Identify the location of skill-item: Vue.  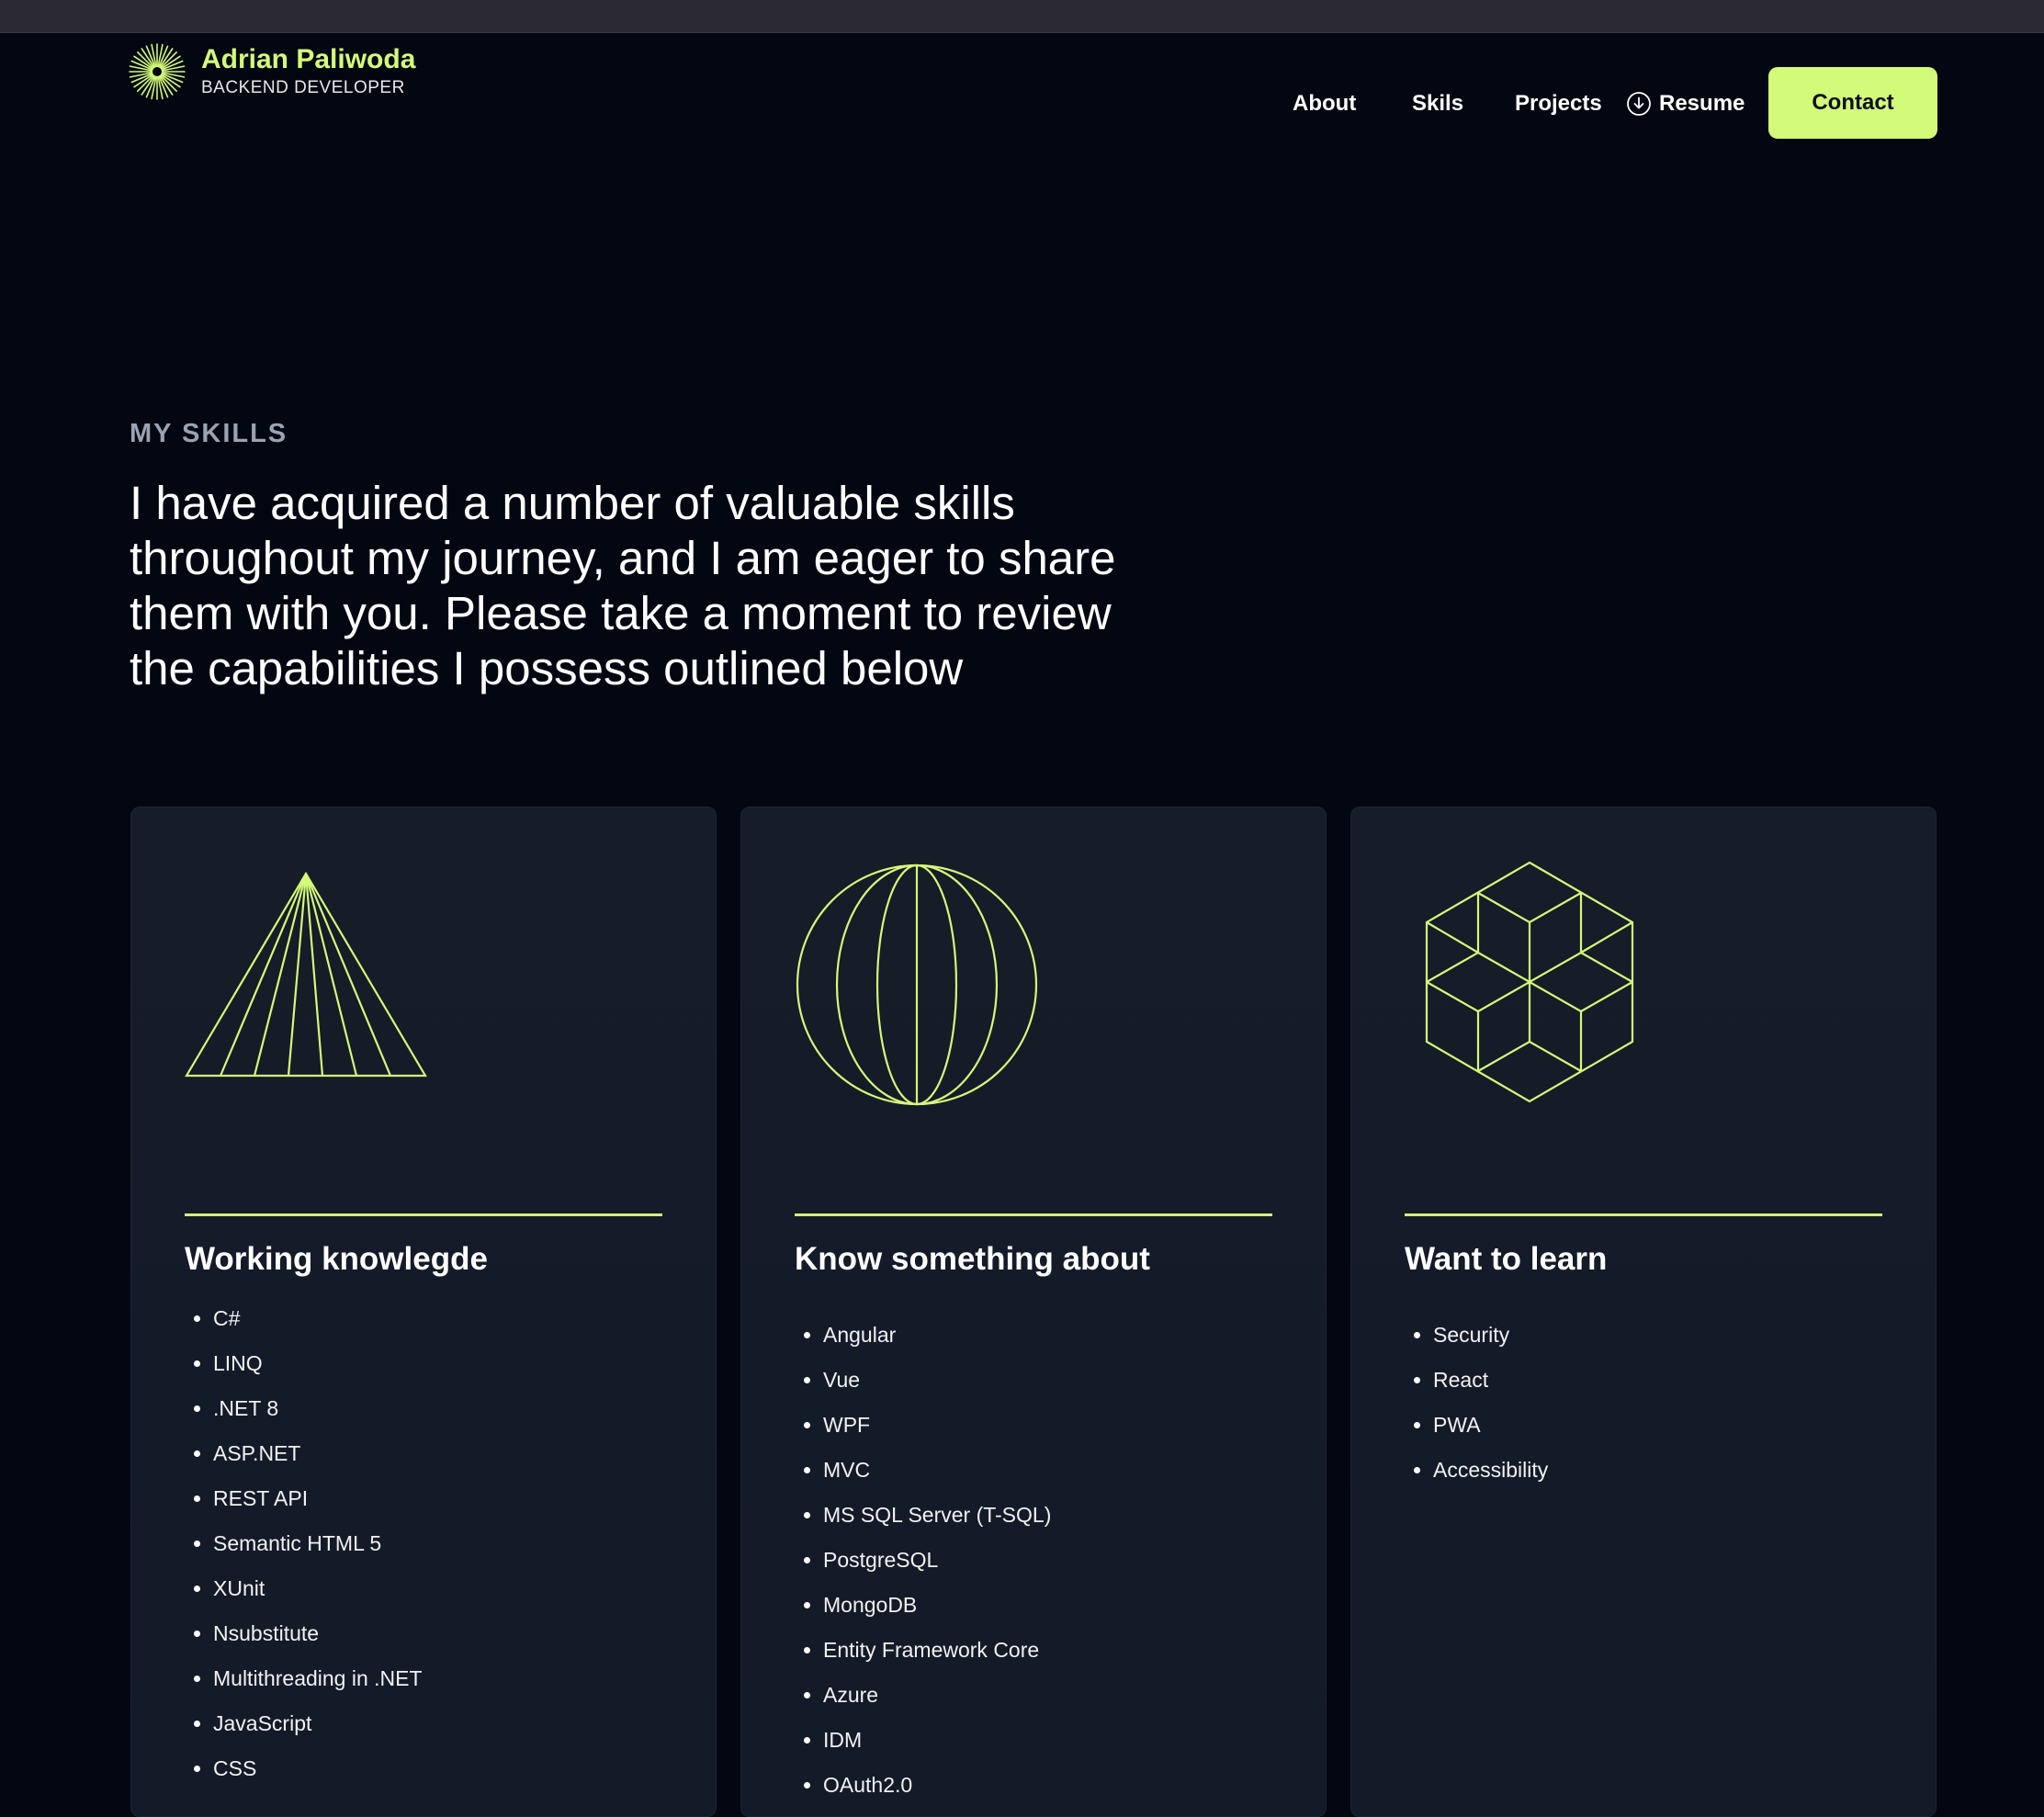
(923, 1380).